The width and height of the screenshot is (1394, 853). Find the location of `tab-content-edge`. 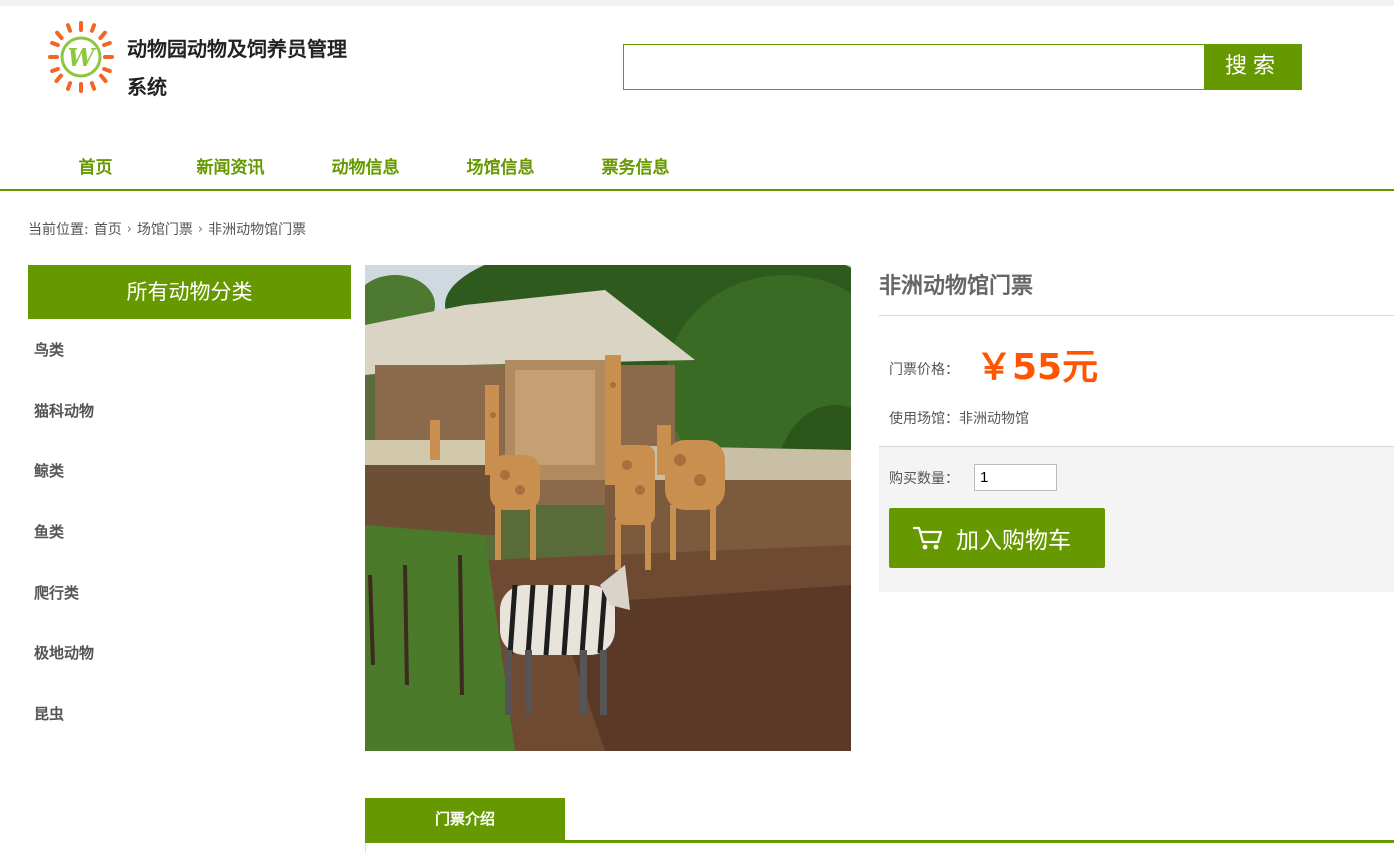

tab-content-edge is located at coordinates (365, 848).